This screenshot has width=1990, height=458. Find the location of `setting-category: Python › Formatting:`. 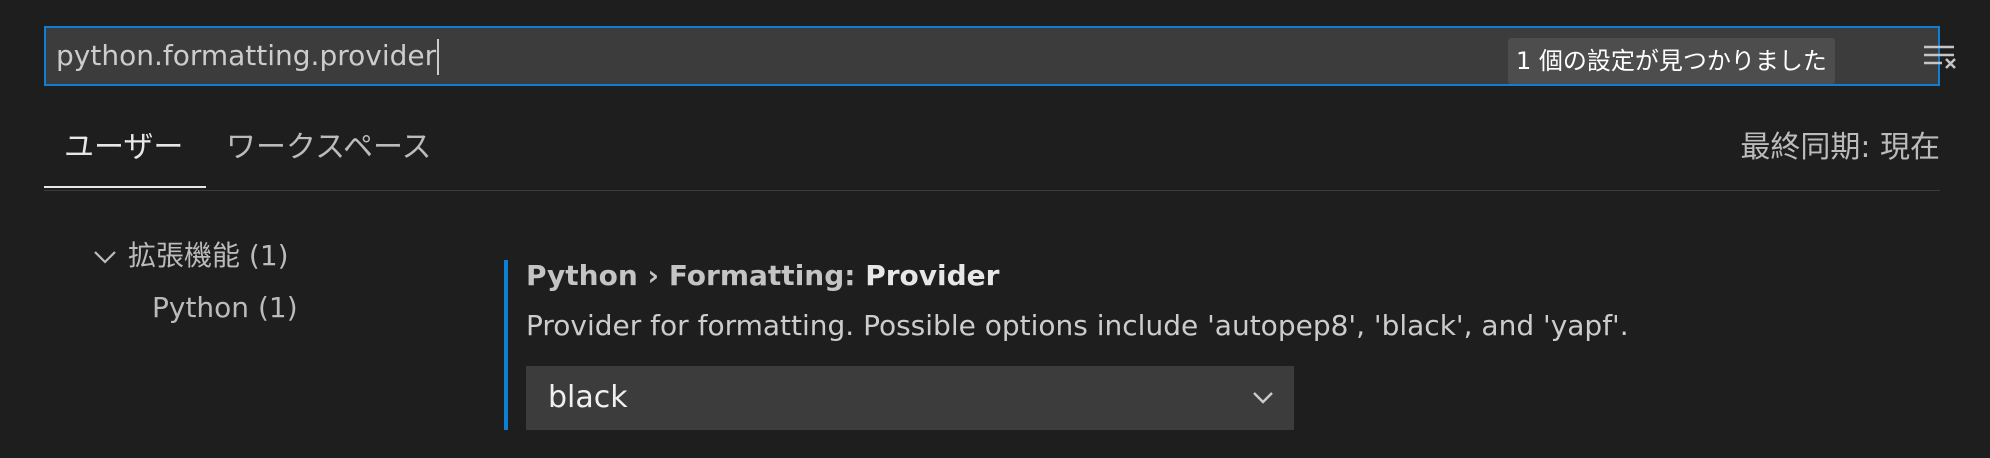

setting-category: Python › Formatting: is located at coordinates (696, 275).